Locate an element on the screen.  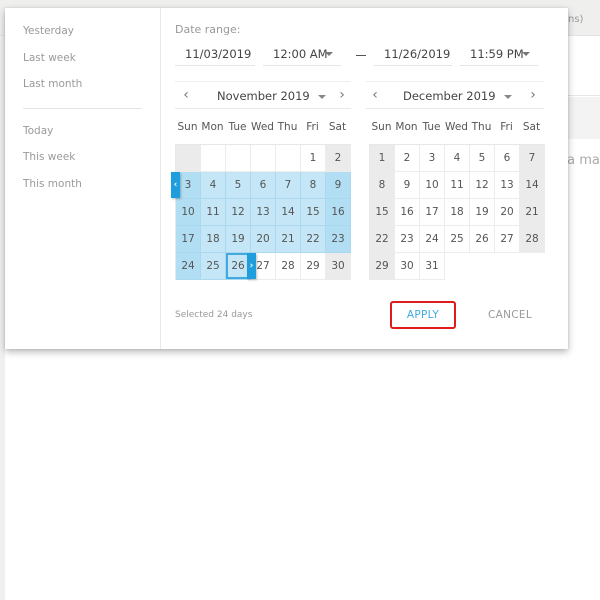
chevron-down-icon is located at coordinates (526, 54).